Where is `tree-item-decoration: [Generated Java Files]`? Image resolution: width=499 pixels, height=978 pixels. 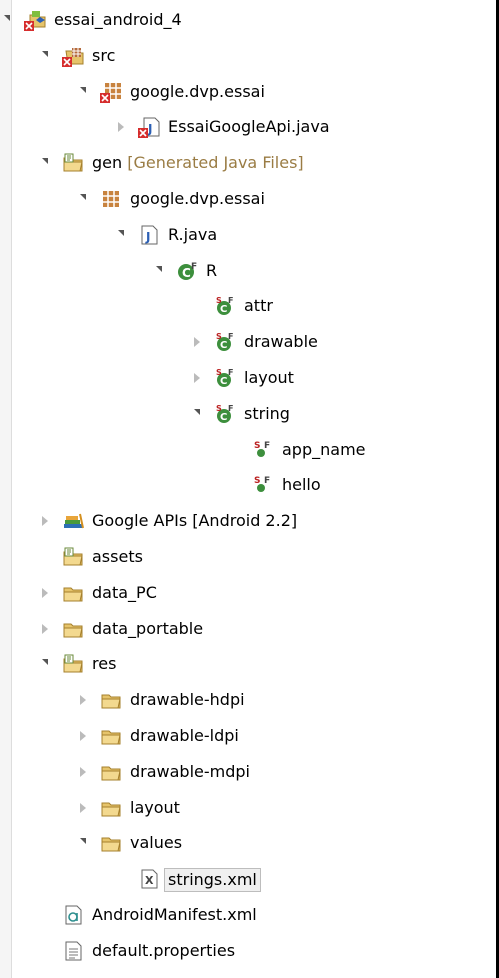 tree-item-decoration: [Generated Java Files] is located at coordinates (213, 163).